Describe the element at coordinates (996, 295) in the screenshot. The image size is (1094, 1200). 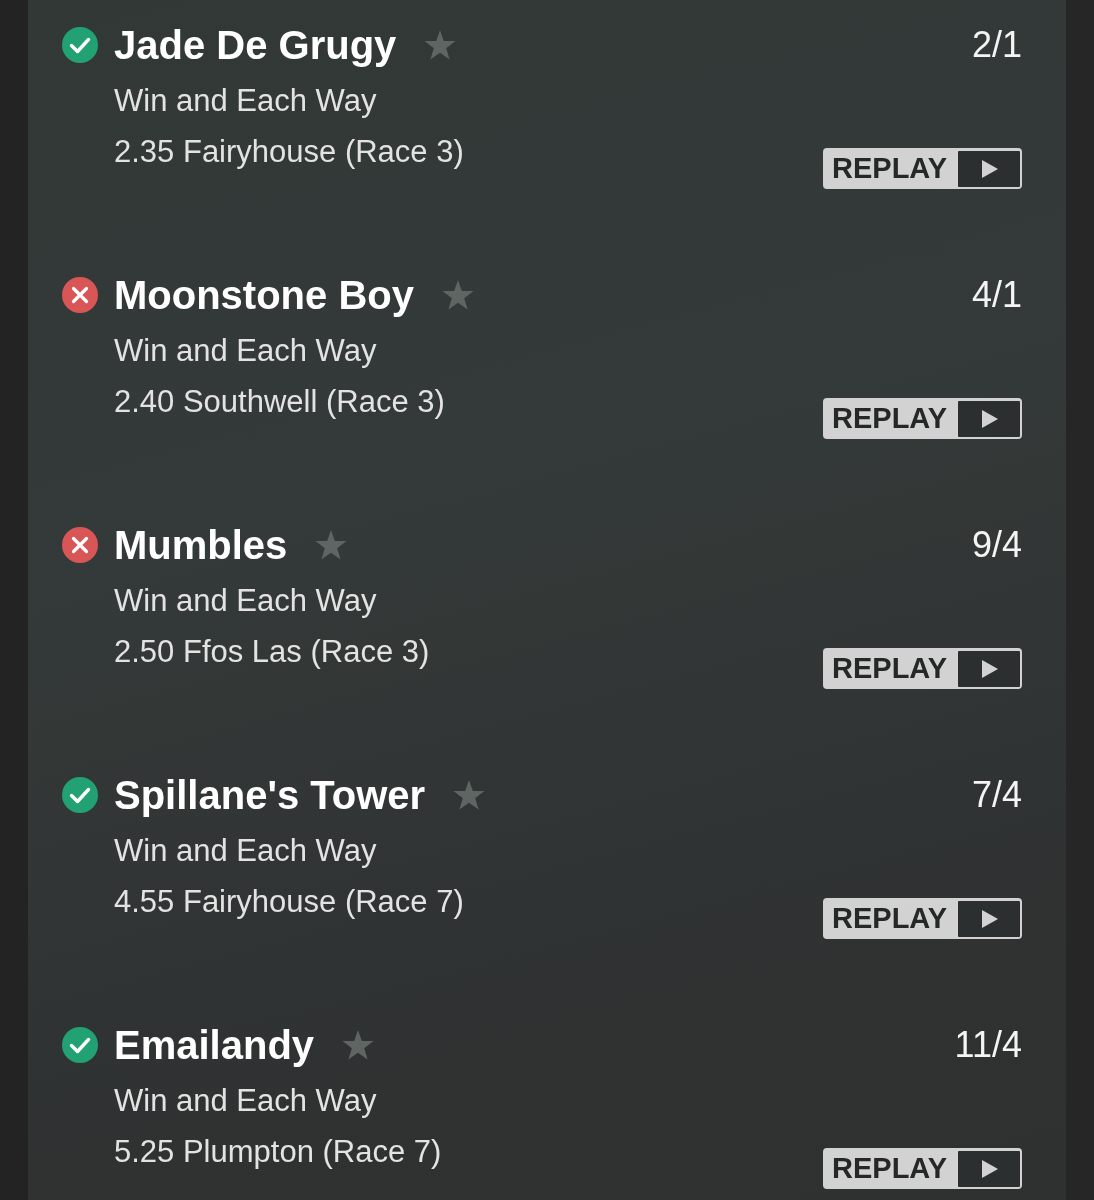
I see `odds: 4/1` at that location.